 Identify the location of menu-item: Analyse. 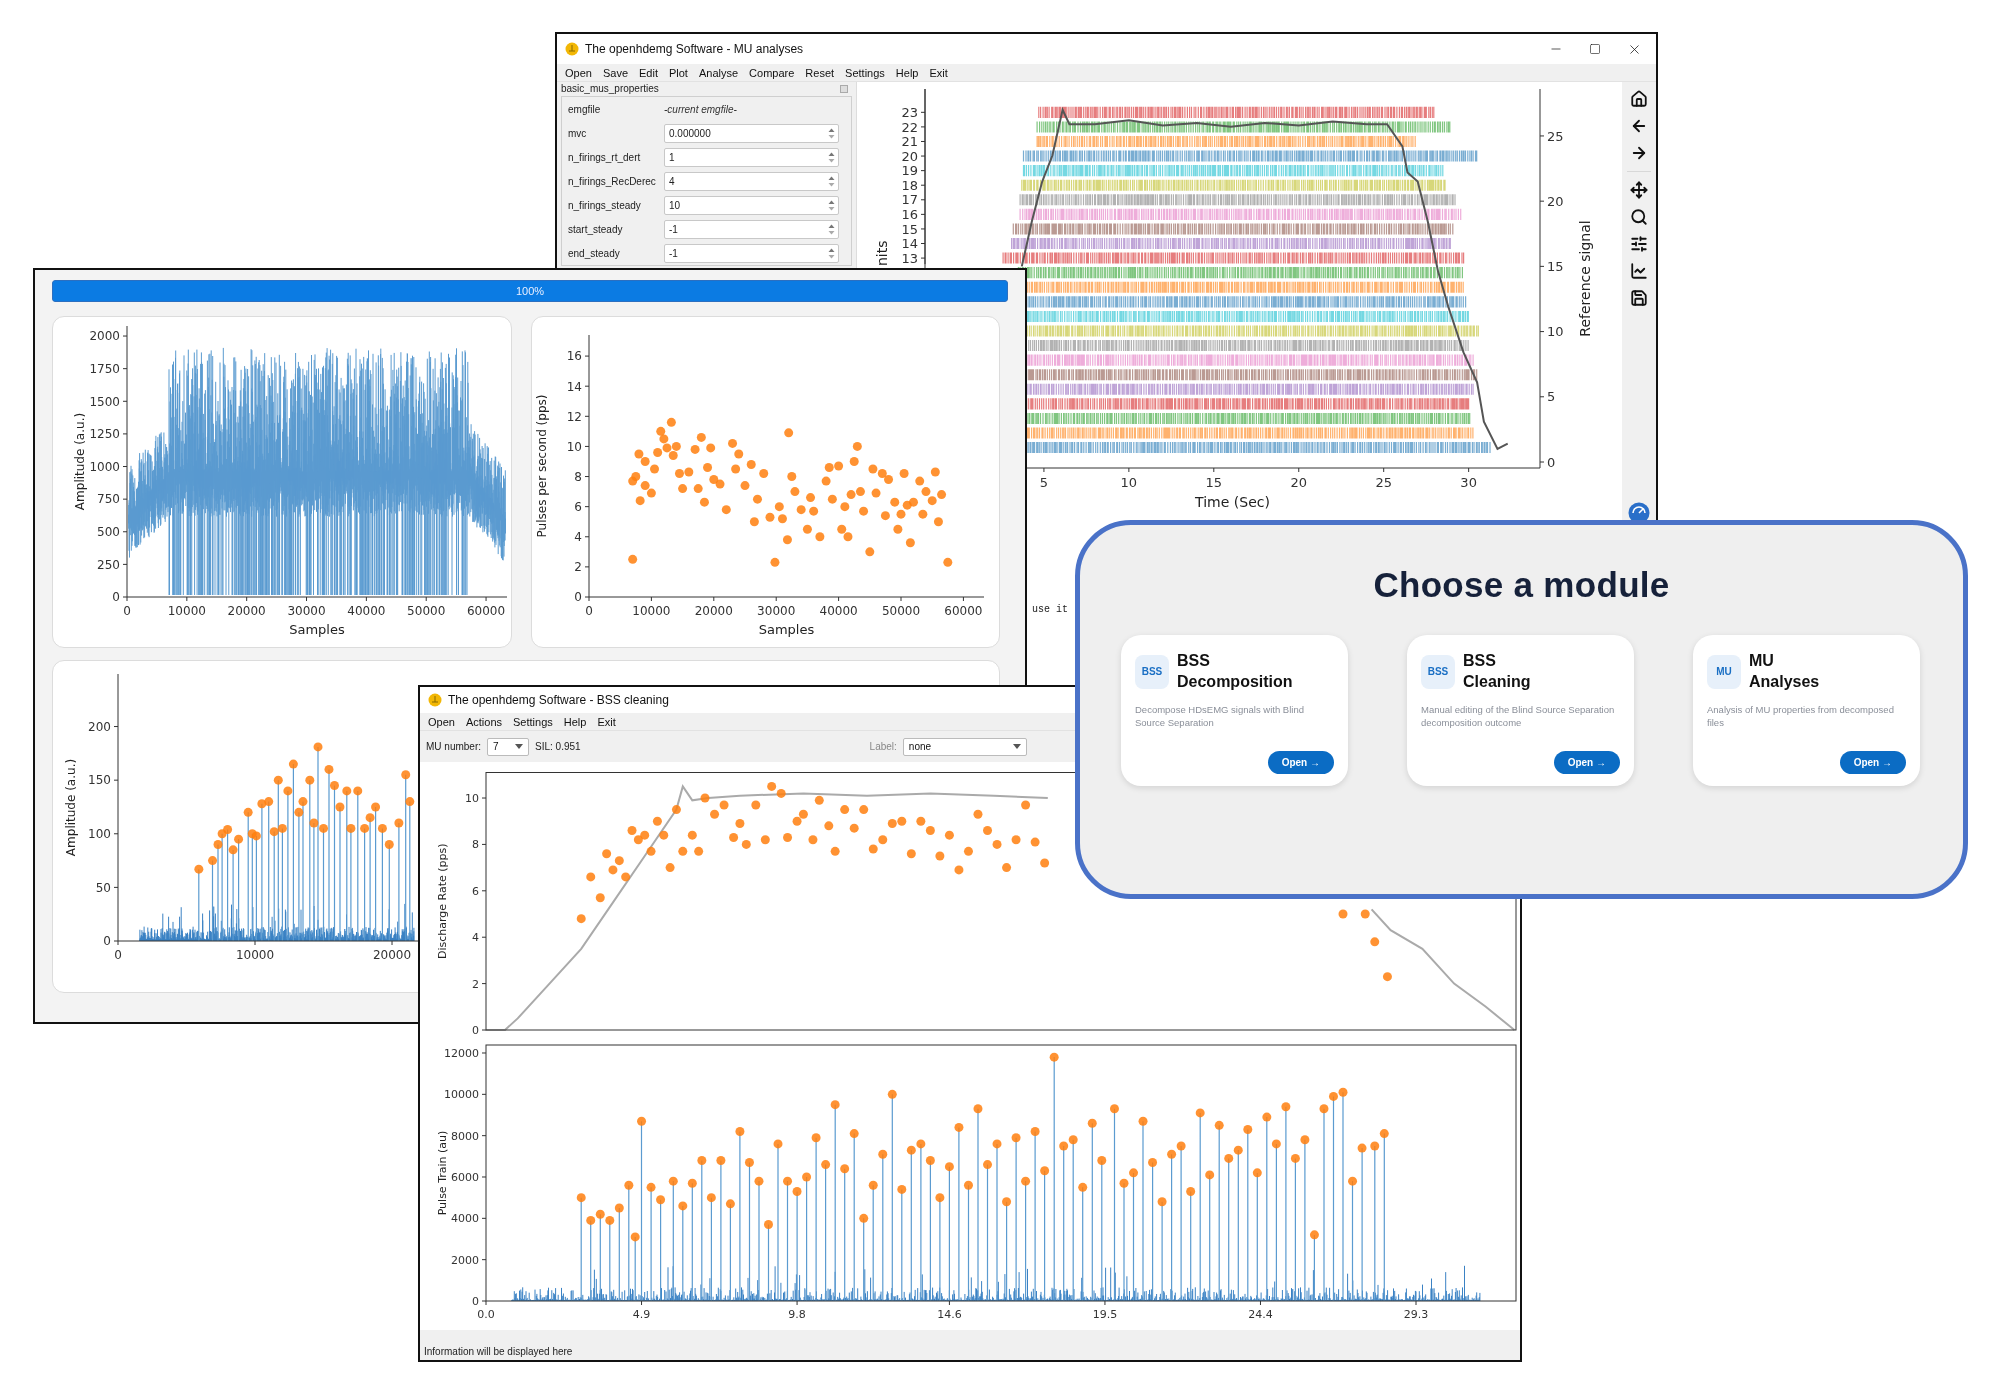
(718, 72).